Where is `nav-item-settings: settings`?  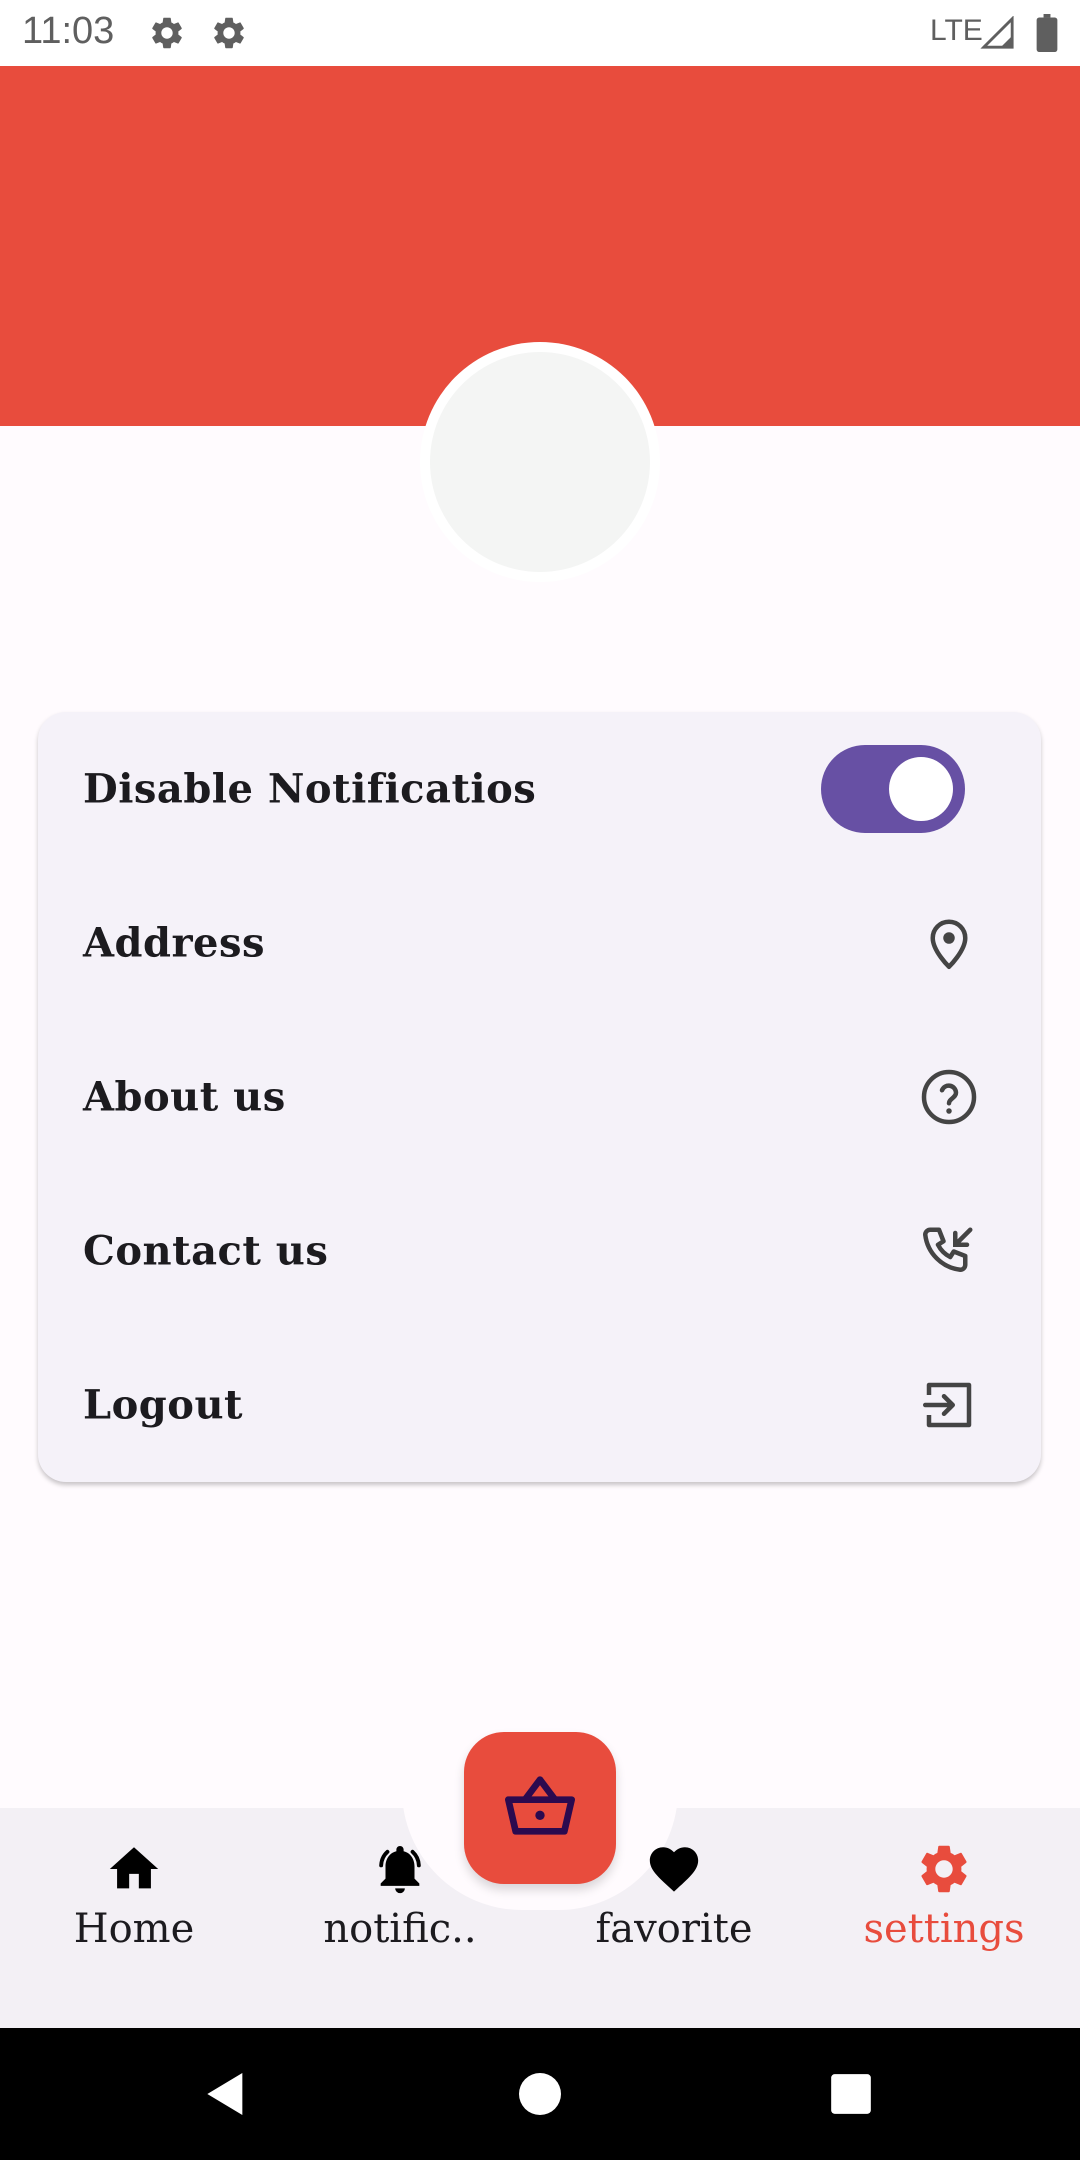 nav-item-settings: settings is located at coordinates (944, 1900).